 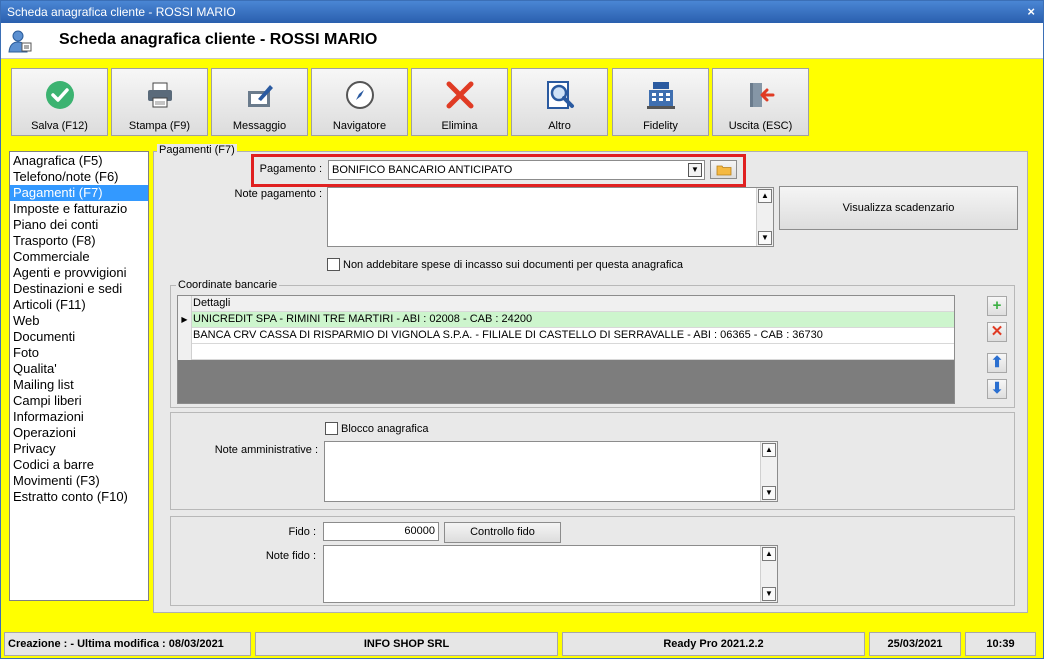 I want to click on open-folder-button, so click(x=723, y=169).